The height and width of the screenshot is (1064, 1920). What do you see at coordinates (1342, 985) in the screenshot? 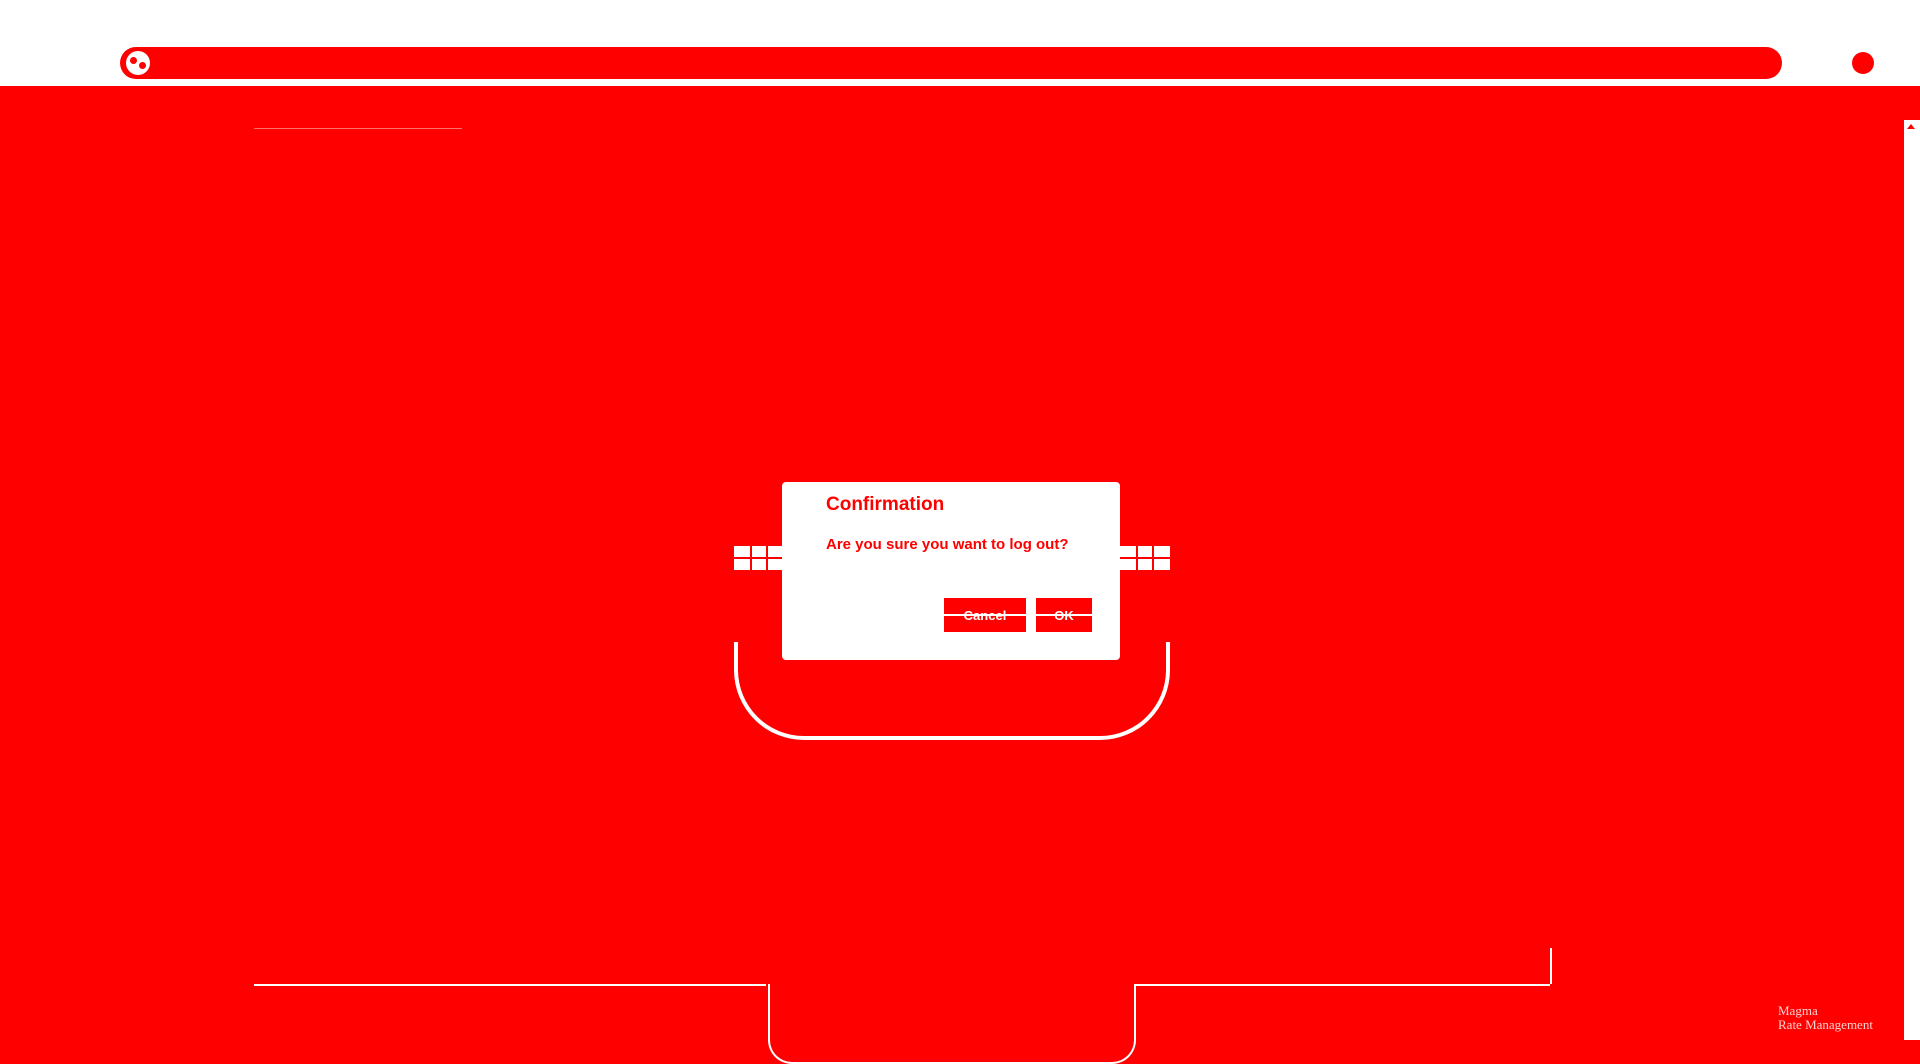
I see `footer-divider-right` at bounding box center [1342, 985].